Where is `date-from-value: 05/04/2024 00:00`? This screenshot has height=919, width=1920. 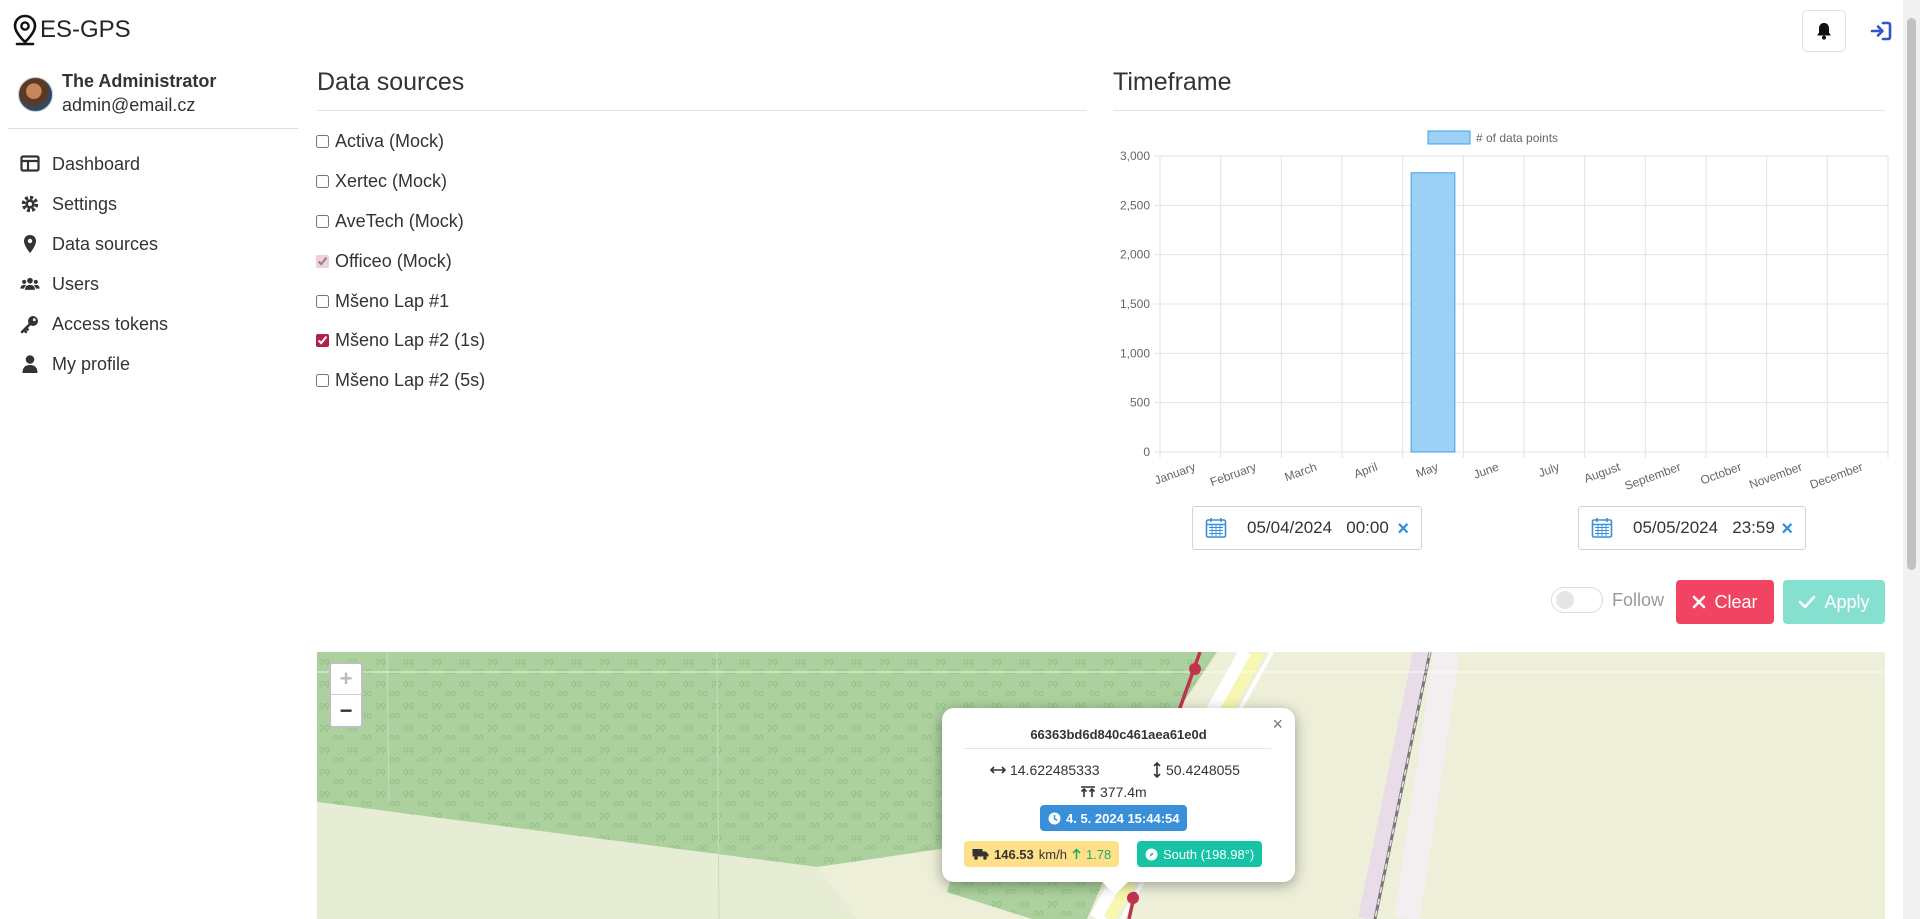
date-from-value: 05/04/2024 00:00 is located at coordinates (1318, 527).